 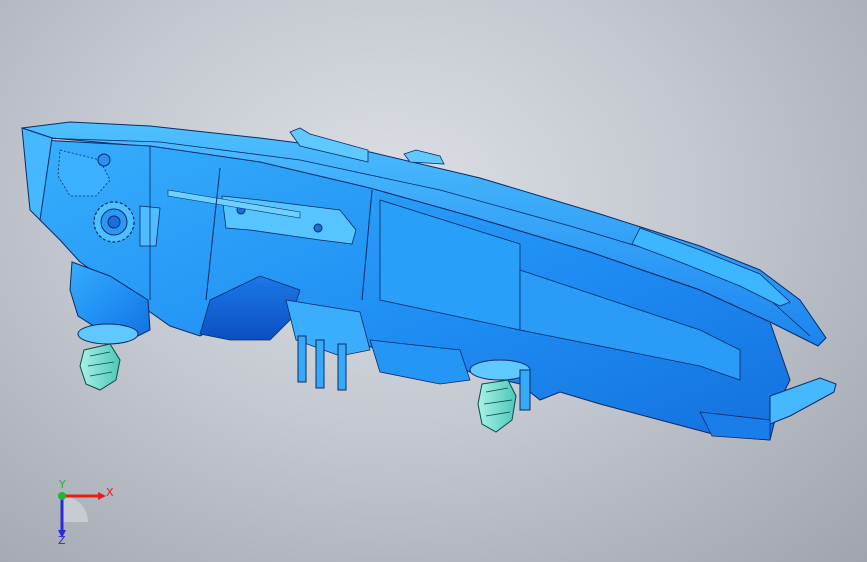 I want to click on boss-flange, so click(x=108, y=334).